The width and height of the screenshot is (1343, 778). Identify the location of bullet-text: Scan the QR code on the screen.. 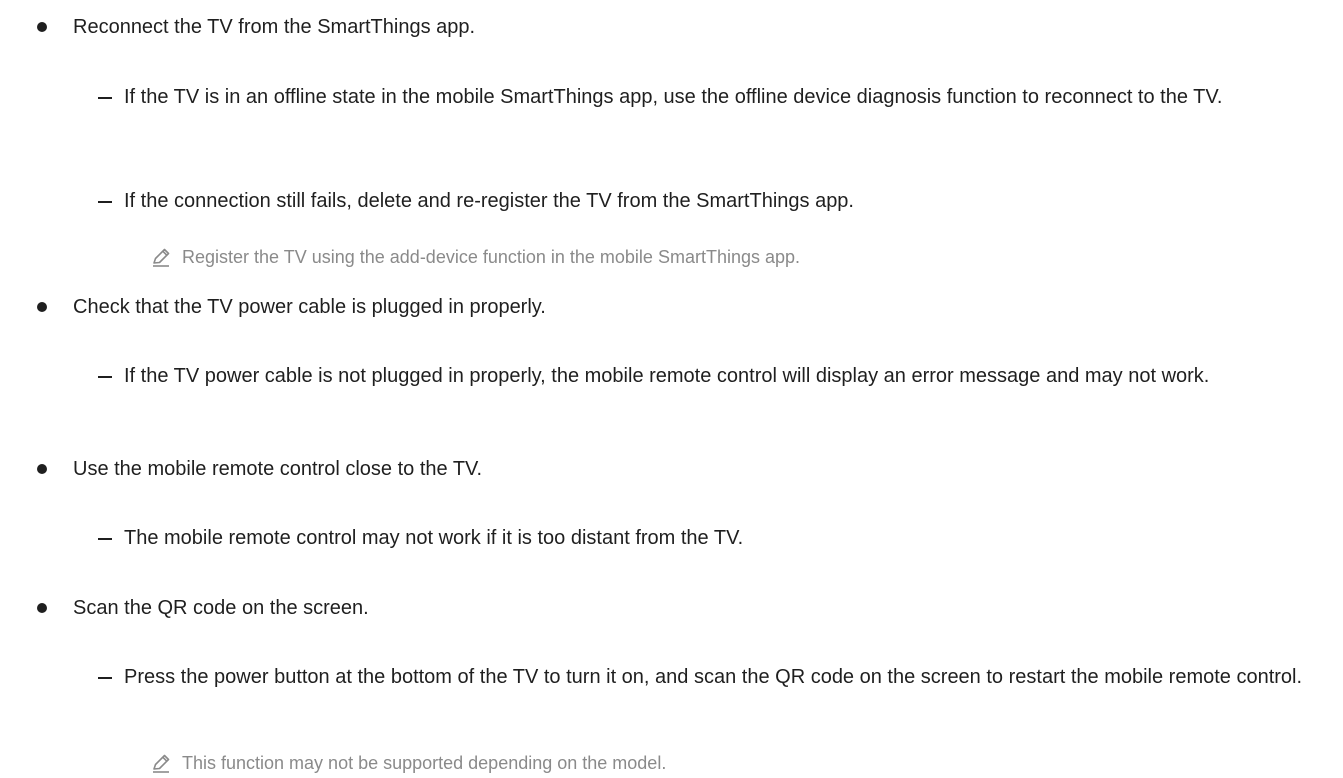
(221, 608).